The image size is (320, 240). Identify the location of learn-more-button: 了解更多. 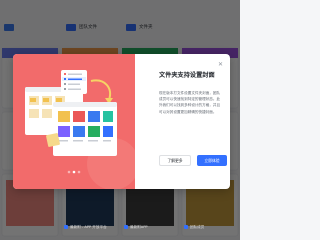
(175, 160).